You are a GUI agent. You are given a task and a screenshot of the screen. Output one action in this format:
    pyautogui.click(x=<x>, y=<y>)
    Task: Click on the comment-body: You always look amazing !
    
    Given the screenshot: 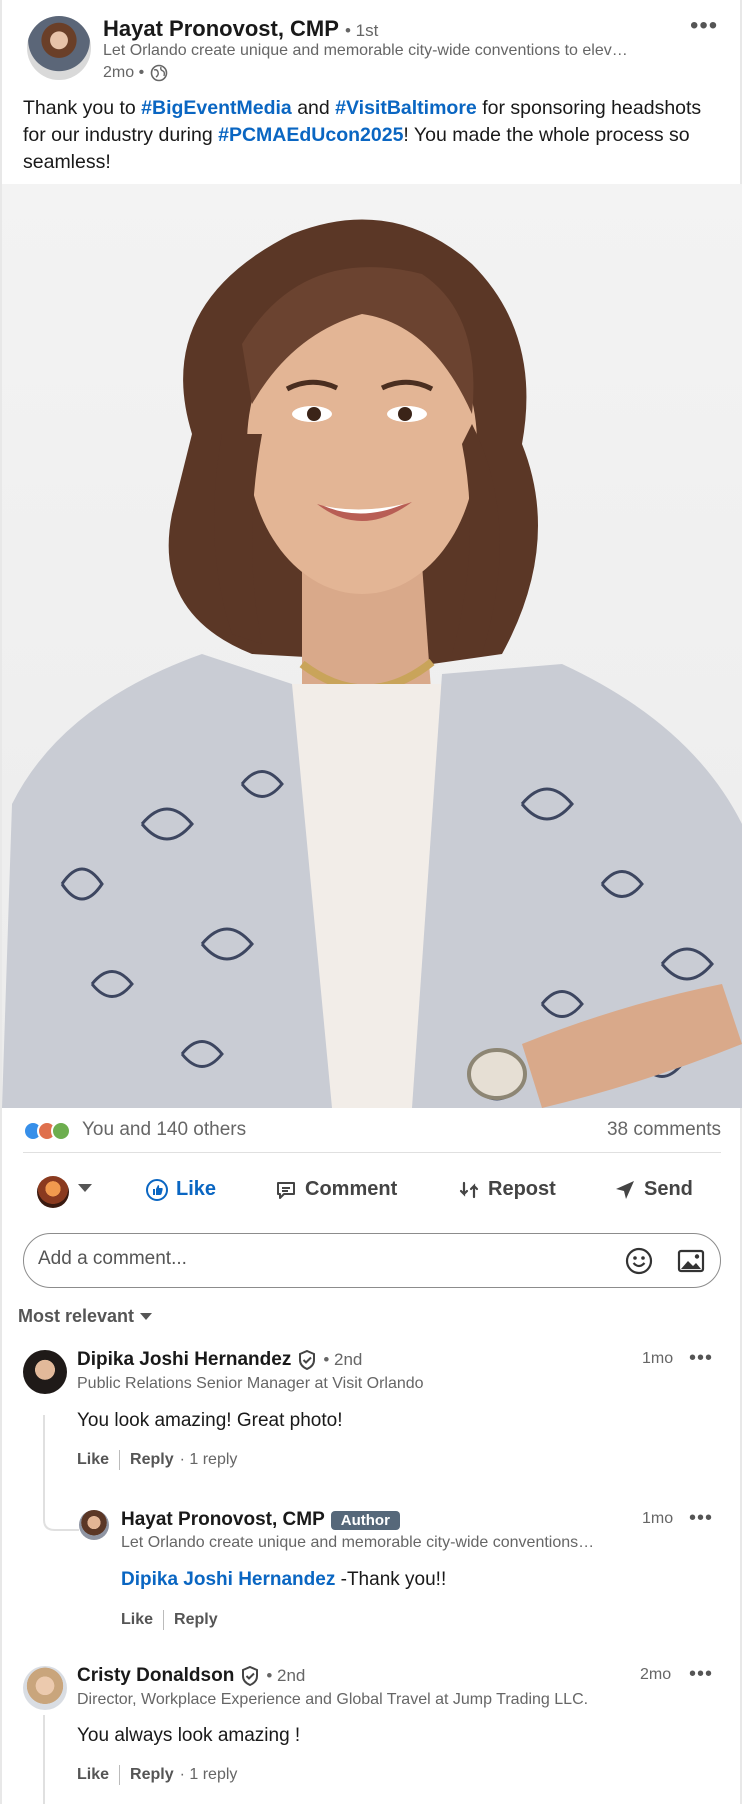 What is the action you would take?
    pyautogui.click(x=189, y=1735)
    